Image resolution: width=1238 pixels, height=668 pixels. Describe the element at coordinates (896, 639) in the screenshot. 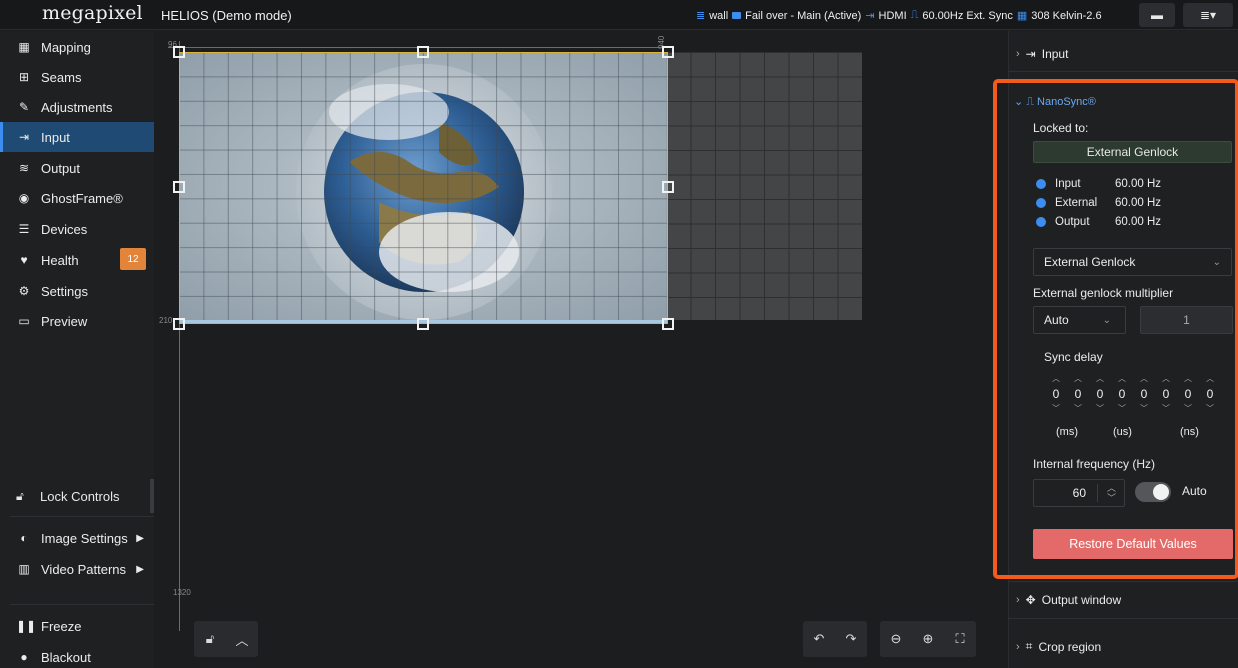

I see `zoom-out-button: ⊖` at that location.